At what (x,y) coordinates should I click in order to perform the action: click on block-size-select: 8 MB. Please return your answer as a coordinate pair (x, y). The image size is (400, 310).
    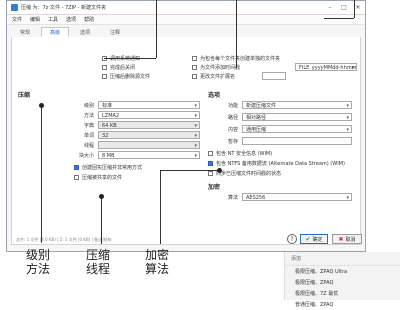
    Looking at the image, I should click on (149, 155).